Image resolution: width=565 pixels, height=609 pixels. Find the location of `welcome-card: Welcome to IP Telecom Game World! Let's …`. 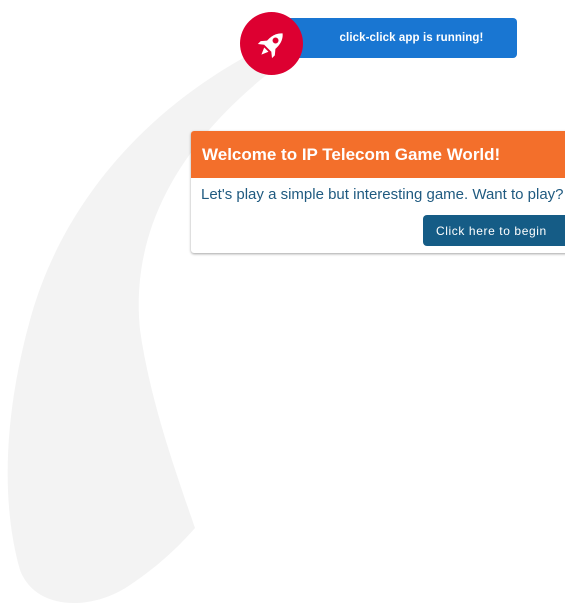

welcome-card: Welcome to IP Telecom Game World! Let's … is located at coordinates (378, 192).